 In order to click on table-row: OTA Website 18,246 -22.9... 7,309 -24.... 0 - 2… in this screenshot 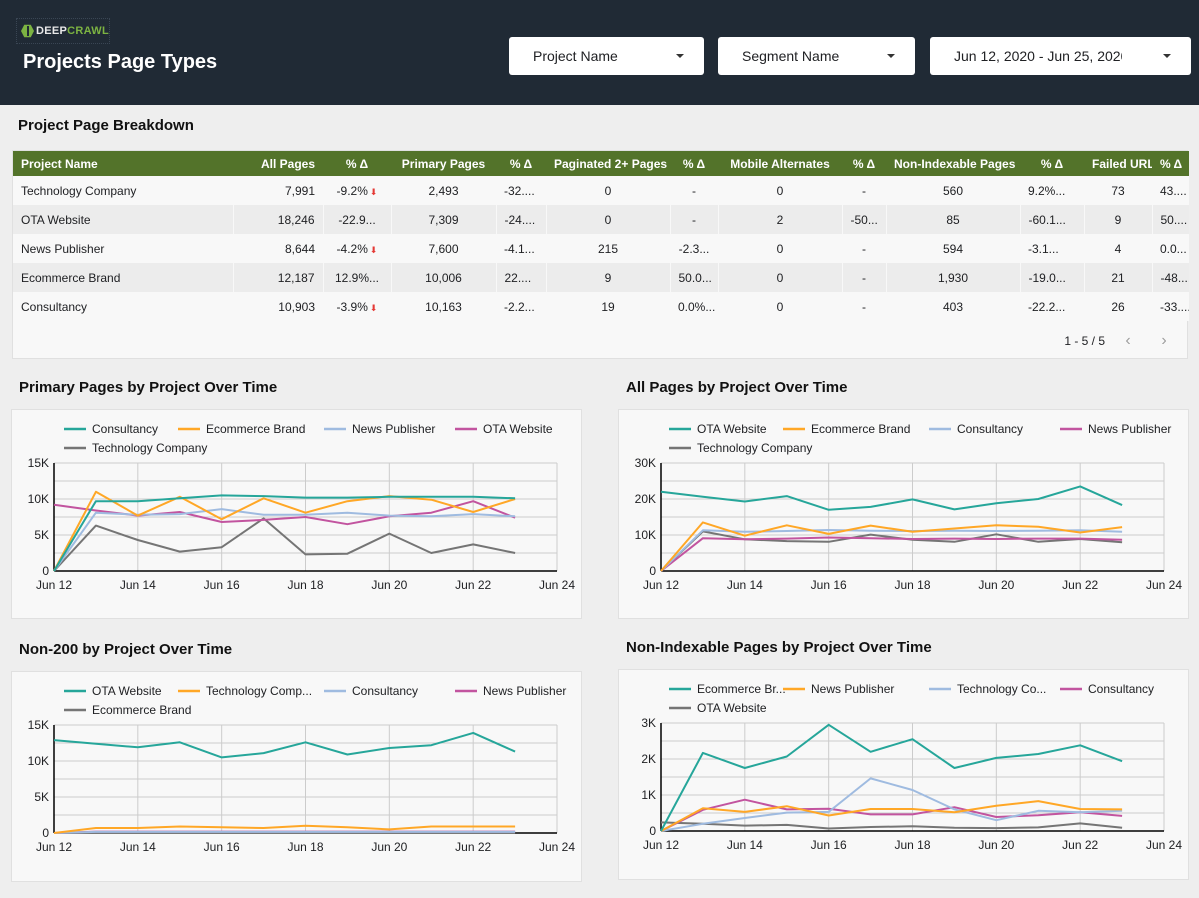, I will do `click(601, 219)`.